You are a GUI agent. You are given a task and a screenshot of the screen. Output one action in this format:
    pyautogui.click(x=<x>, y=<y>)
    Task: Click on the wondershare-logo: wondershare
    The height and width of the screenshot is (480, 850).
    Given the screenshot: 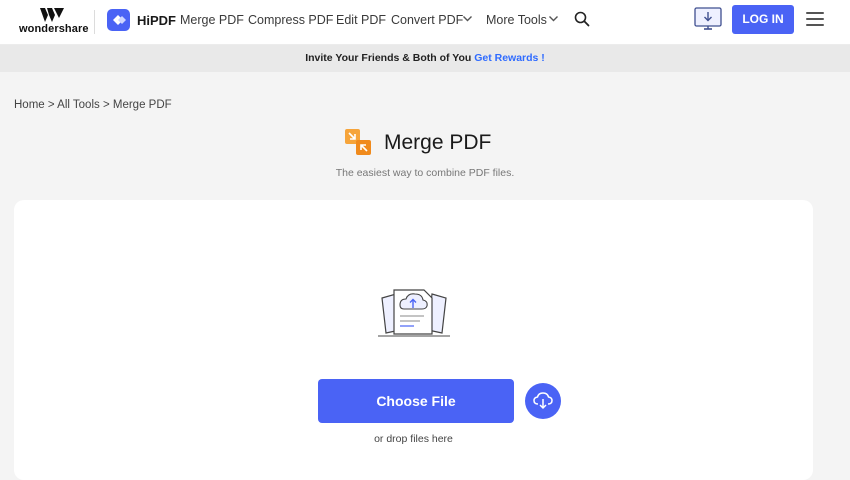 What is the action you would take?
    pyautogui.click(x=54, y=22)
    